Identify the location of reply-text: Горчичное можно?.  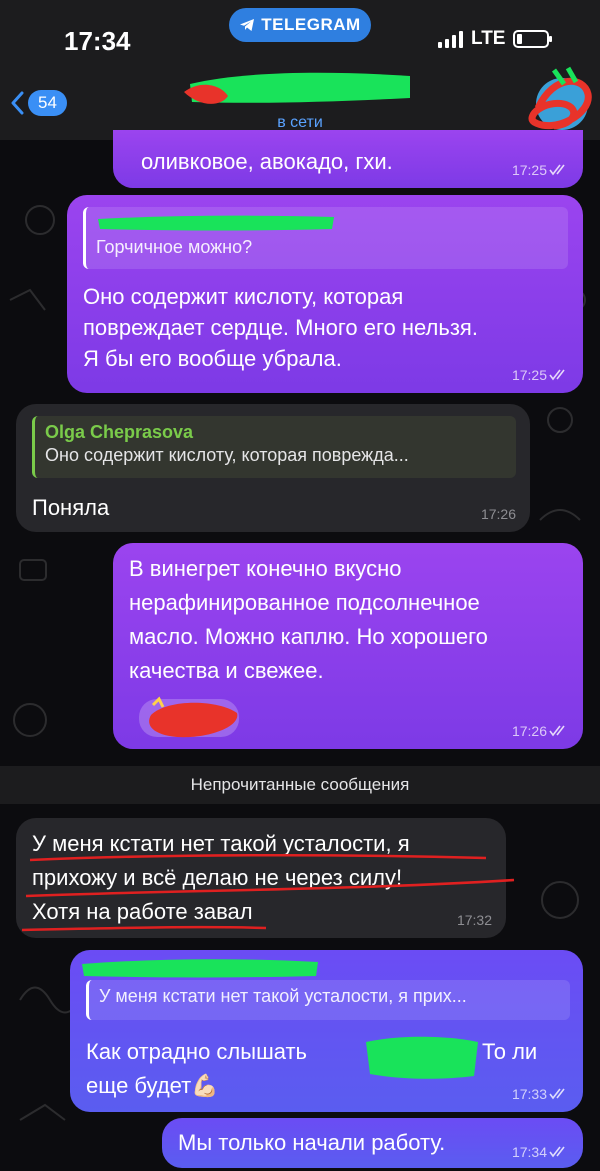
(174, 247).